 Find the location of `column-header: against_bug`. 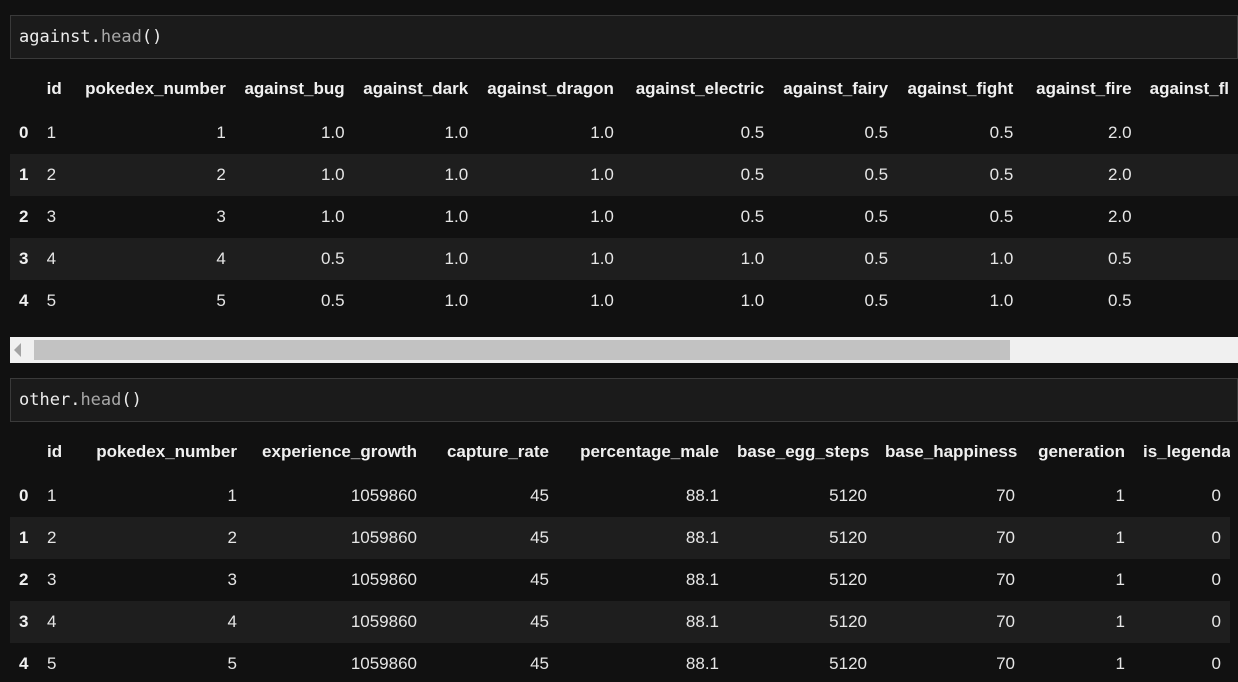

column-header: against_bug is located at coordinates (294, 88).